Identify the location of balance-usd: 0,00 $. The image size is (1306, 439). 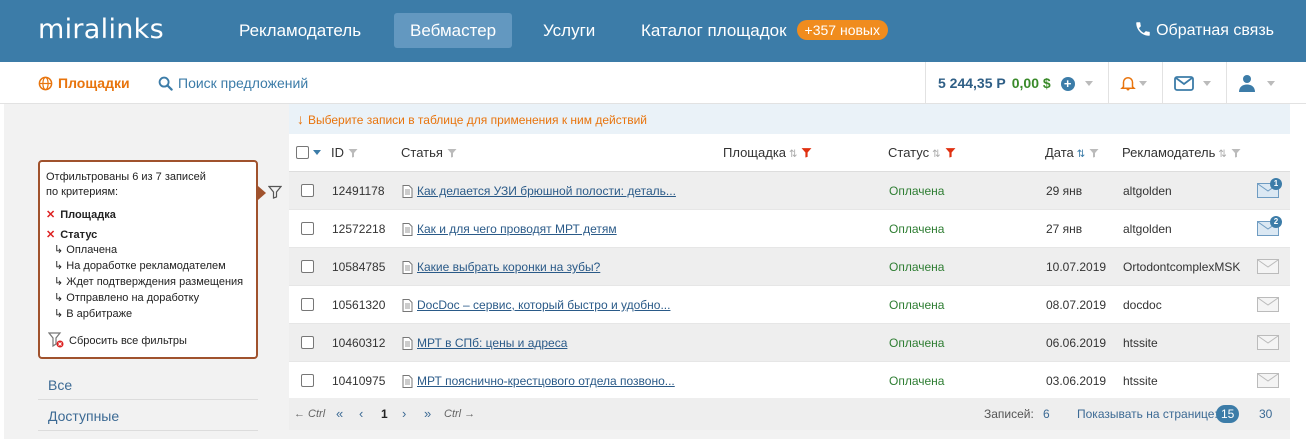
(1031, 83).